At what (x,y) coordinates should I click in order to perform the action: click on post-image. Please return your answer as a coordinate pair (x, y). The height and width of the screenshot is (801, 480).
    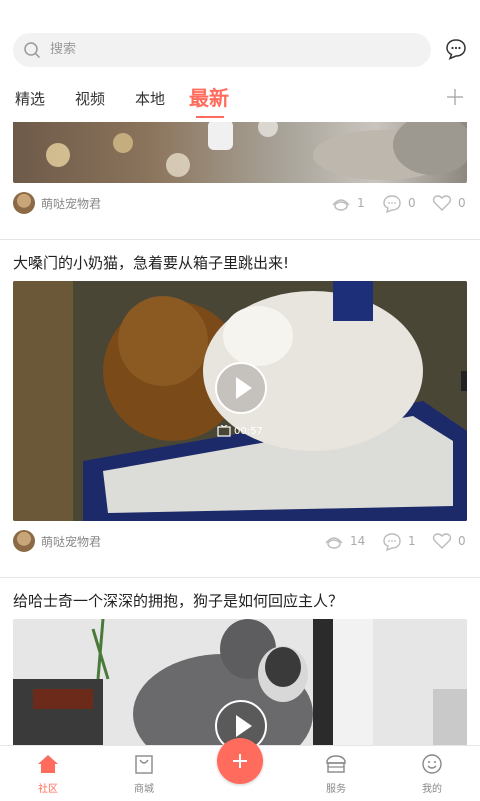
    Looking at the image, I should click on (240, 149).